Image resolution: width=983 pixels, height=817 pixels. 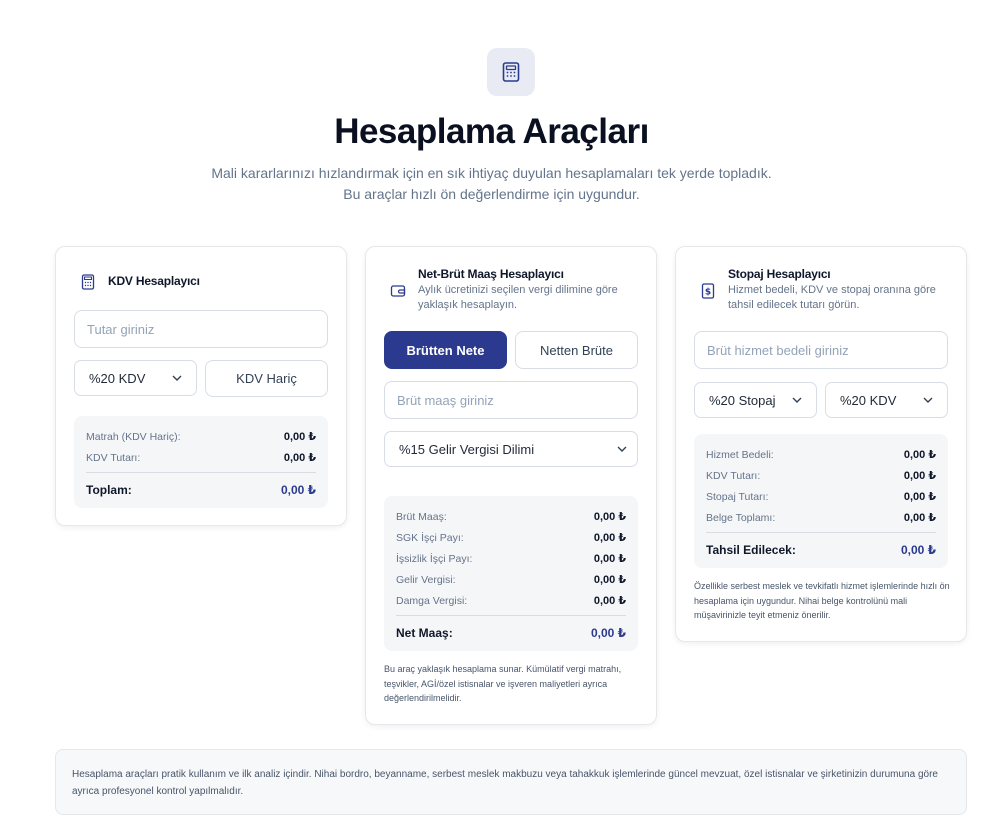 I want to click on summary-row: Hizmet Bedeli: 0,00 ₺, so click(x=821, y=454).